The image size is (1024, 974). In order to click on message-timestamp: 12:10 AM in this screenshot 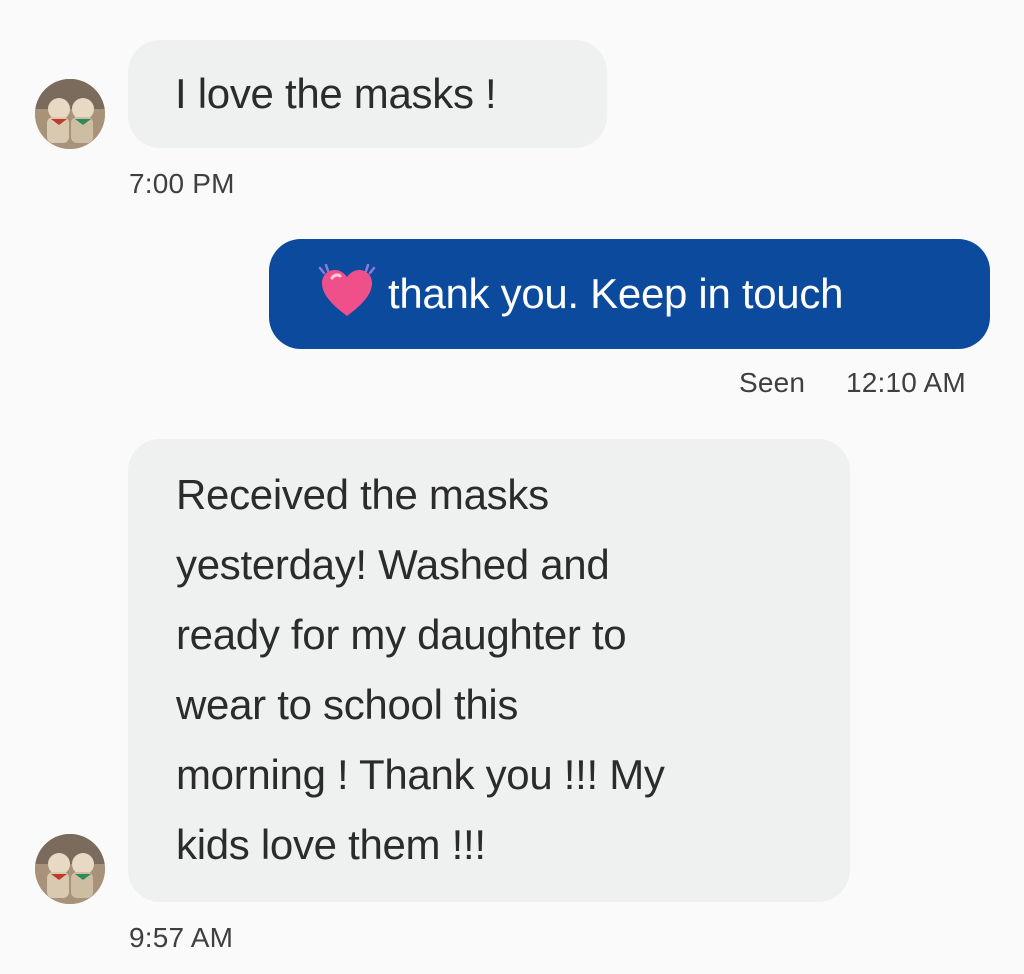, I will do `click(906, 382)`.